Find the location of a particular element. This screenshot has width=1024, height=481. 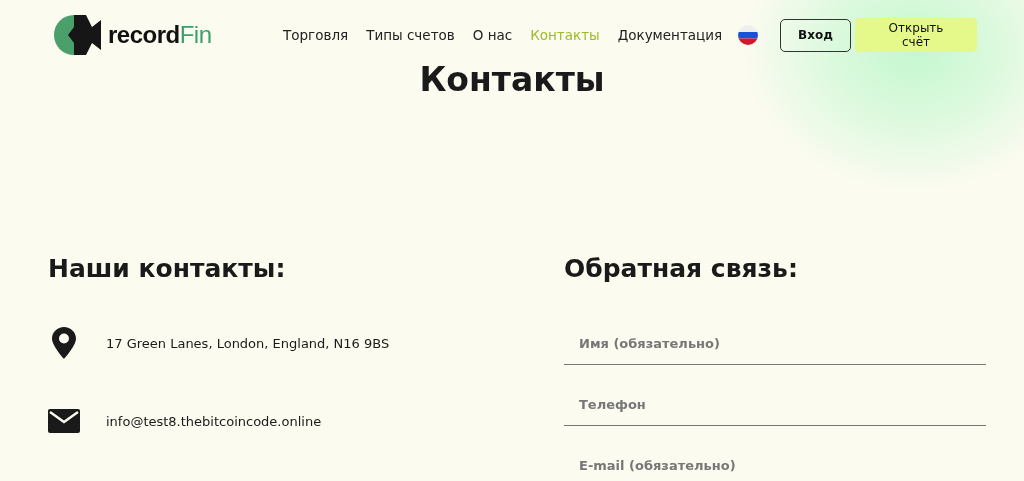

nav-link: Торговля is located at coordinates (316, 35).